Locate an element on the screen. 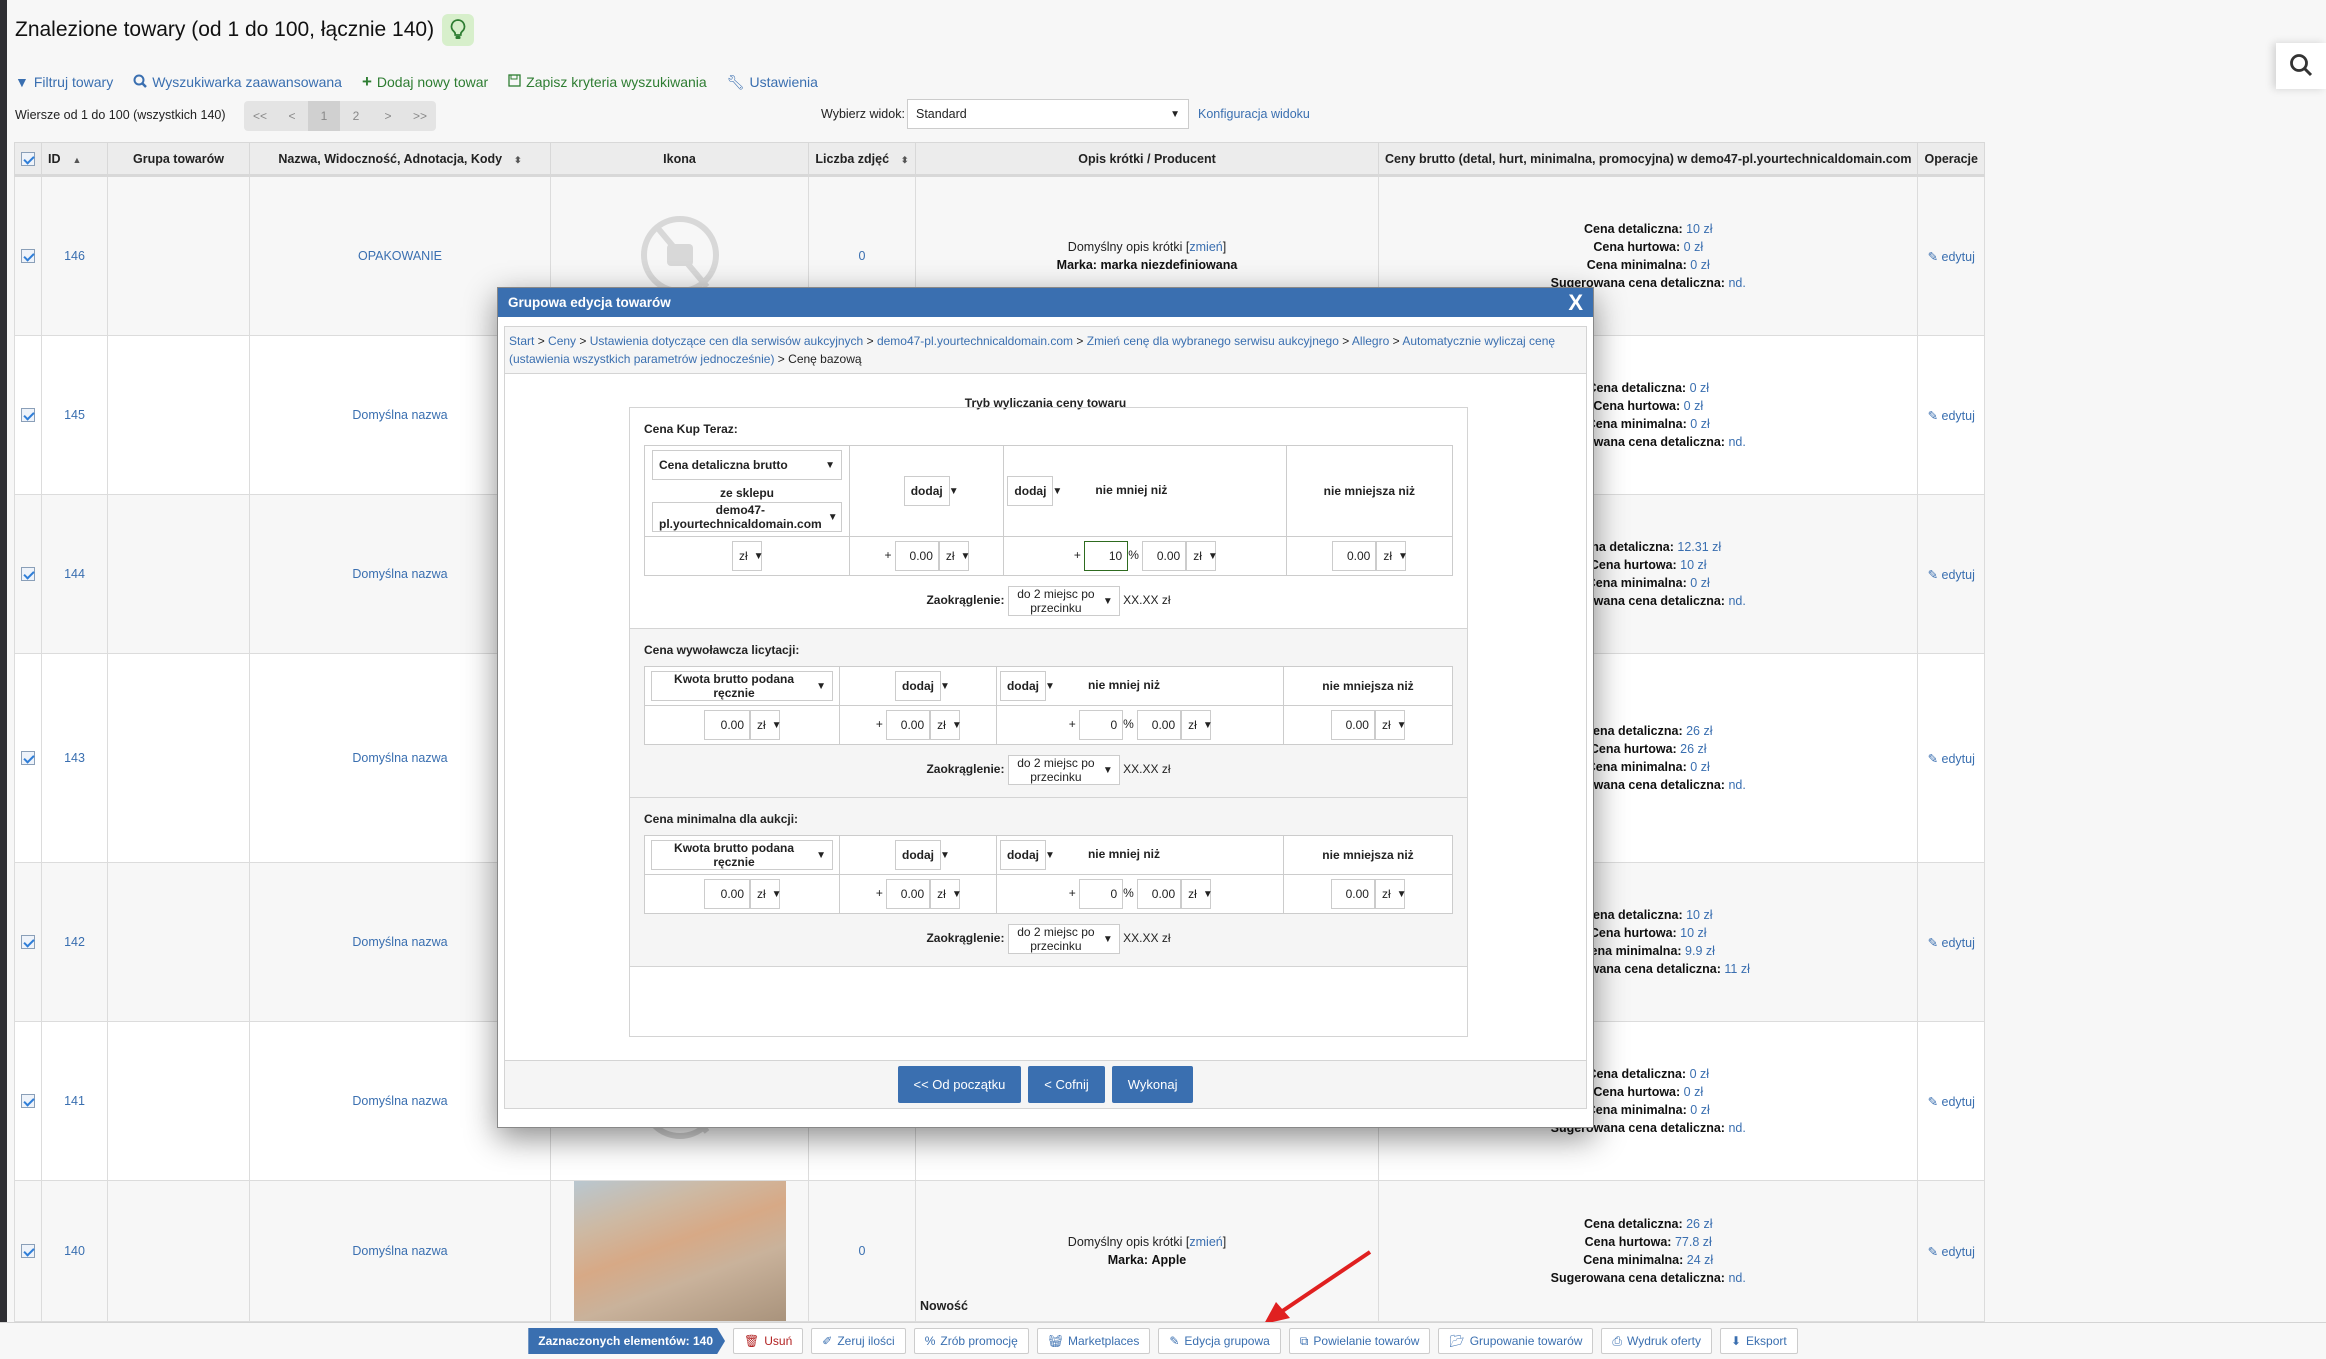 Image resolution: width=2326 pixels, height=1359 pixels. min-unit-select: zł ▼ is located at coordinates (1197, 894).